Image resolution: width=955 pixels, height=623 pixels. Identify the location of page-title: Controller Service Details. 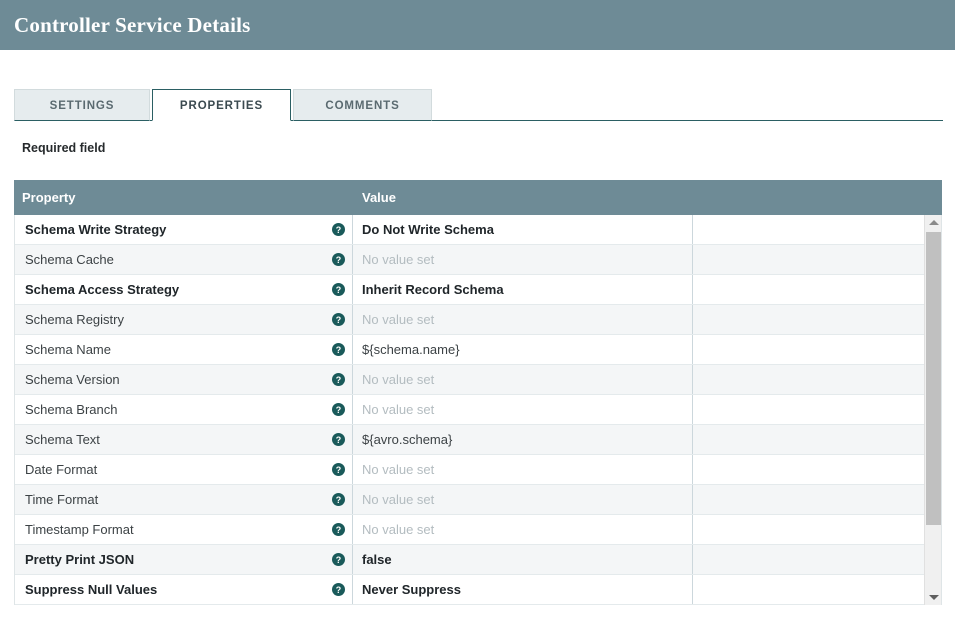
(132, 24).